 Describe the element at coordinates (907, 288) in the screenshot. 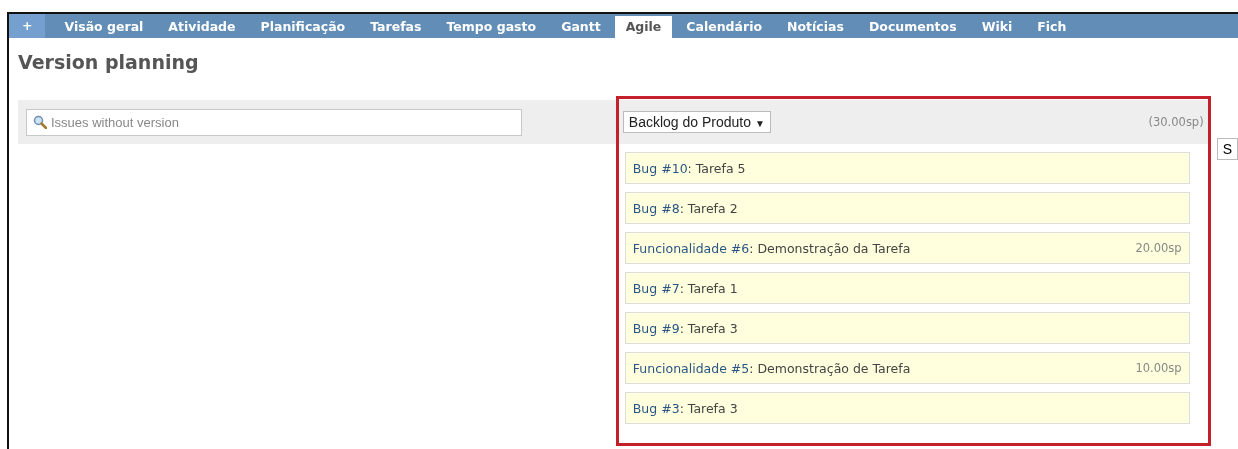

I see `issue-card: Bug #7: Tarefa 1` at that location.